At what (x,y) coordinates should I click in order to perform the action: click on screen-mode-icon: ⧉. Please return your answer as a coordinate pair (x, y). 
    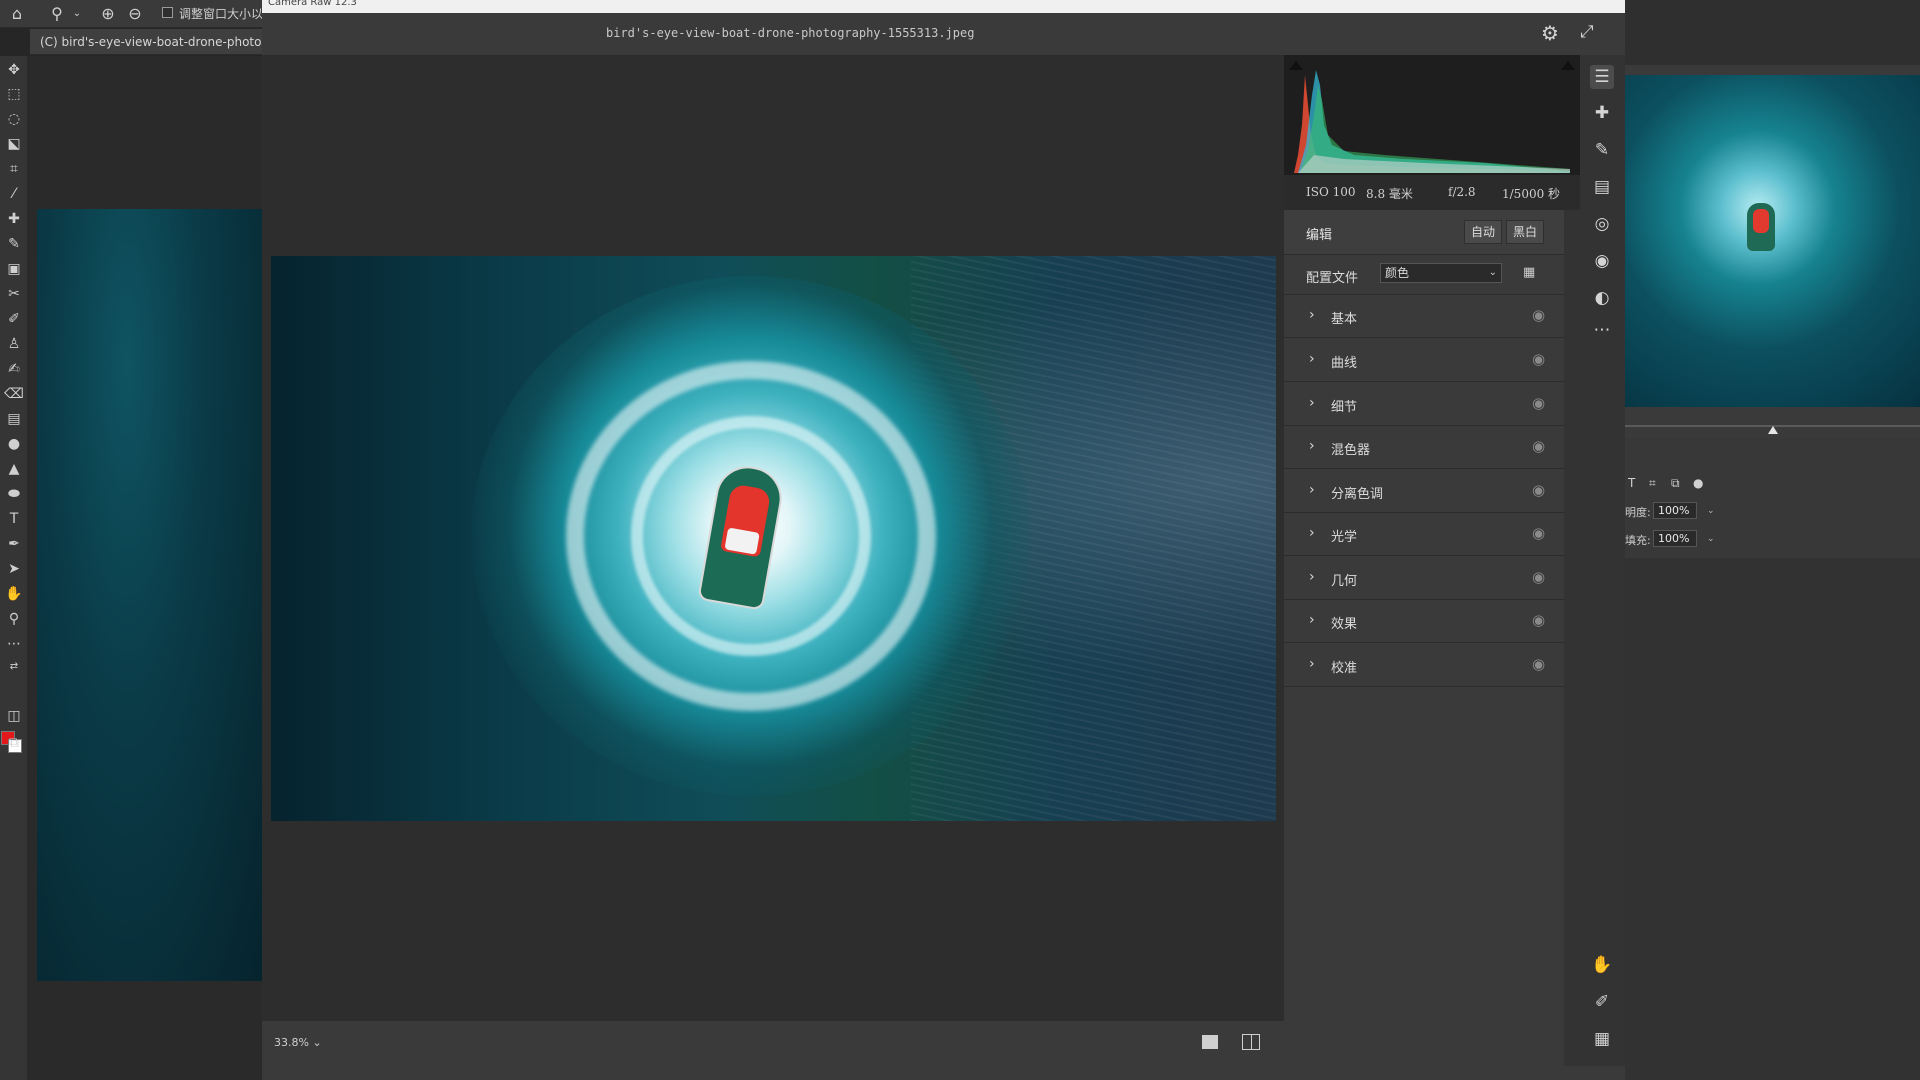
    Looking at the image, I should click on (14, 743).